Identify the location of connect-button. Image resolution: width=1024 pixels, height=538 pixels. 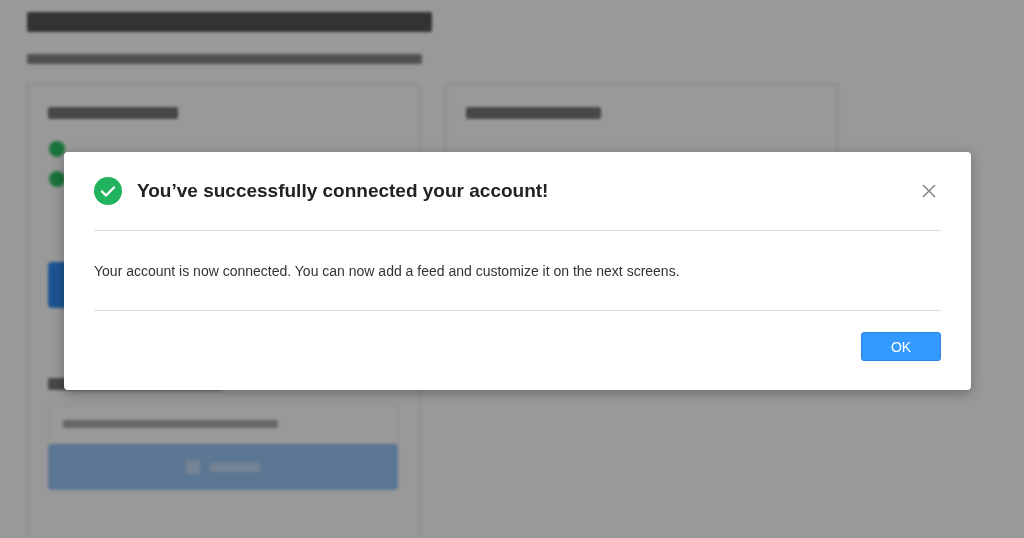
(223, 467).